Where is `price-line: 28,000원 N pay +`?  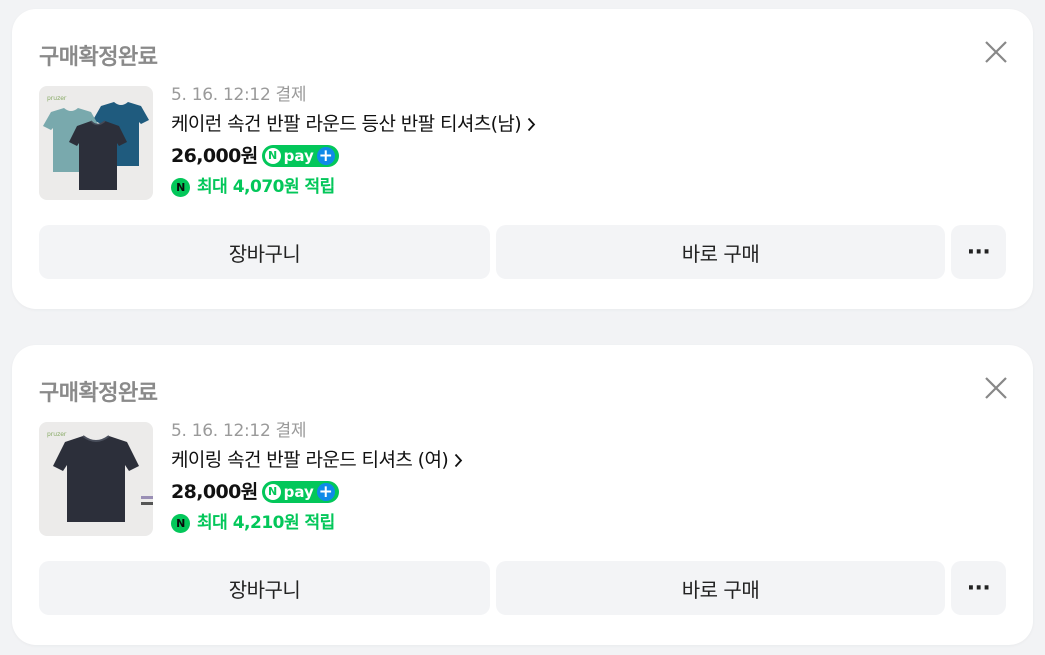
price-line: 28,000원 N pay + is located at coordinates (317, 492).